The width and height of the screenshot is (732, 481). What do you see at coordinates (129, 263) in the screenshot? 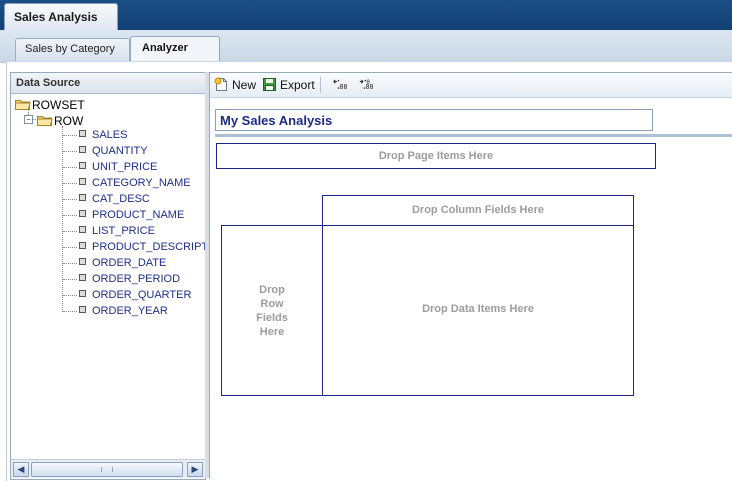
I see `field-label: ORDER_DATE` at bounding box center [129, 263].